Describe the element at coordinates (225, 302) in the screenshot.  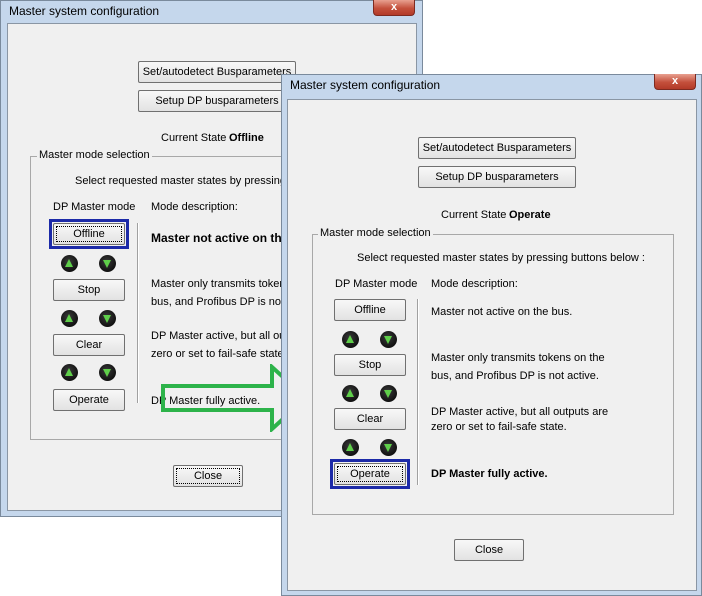
I see `back-desc-stop-line2: bus, and Profibus DP is not ac` at that location.